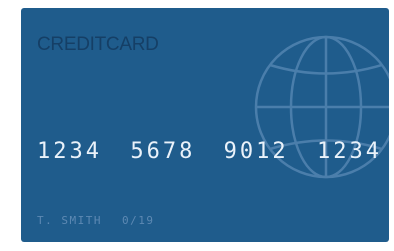 The width and height of the screenshot is (394, 251). Describe the element at coordinates (256, 151) in the screenshot. I see `card-number-group-3: 9012` at that location.